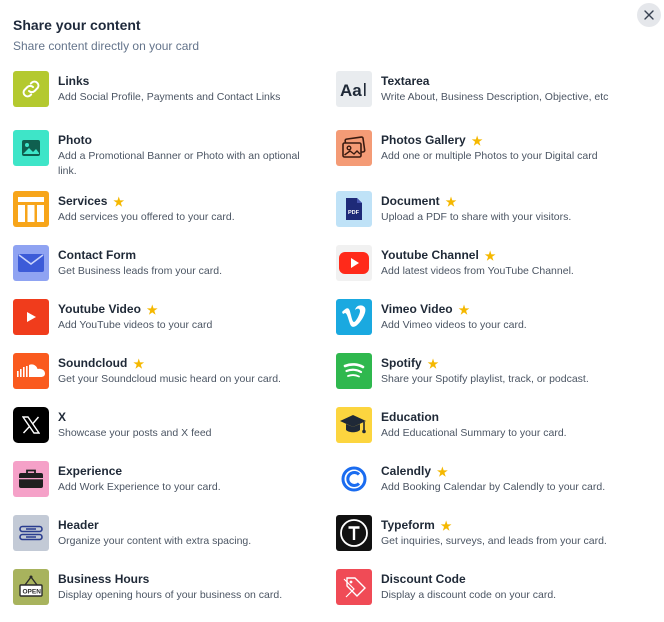 The width and height of the screenshot is (664, 622). What do you see at coordinates (91, 201) in the screenshot?
I see `item-title: Services ★` at bounding box center [91, 201].